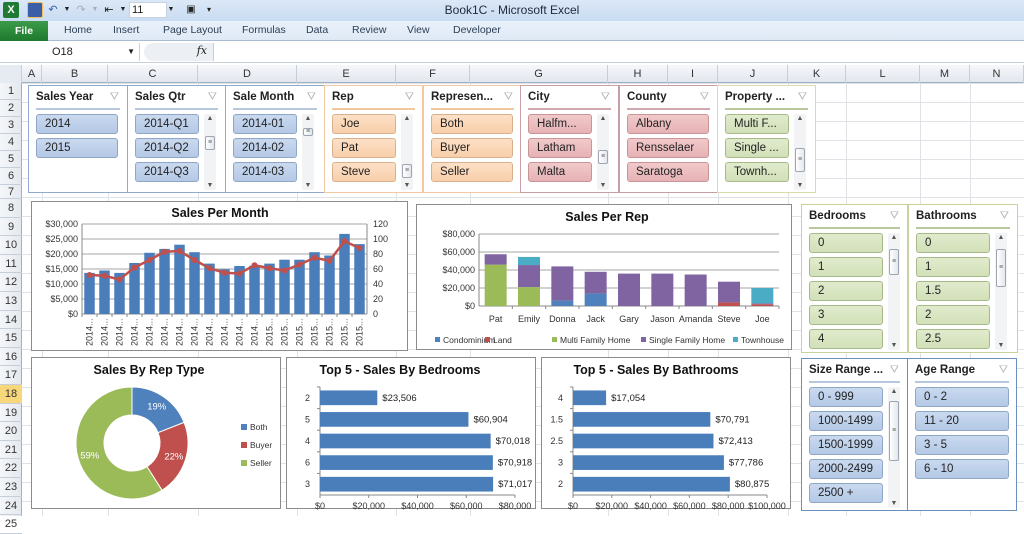 The image size is (1024, 534). I want to click on column-header-b: B, so click(75, 74).